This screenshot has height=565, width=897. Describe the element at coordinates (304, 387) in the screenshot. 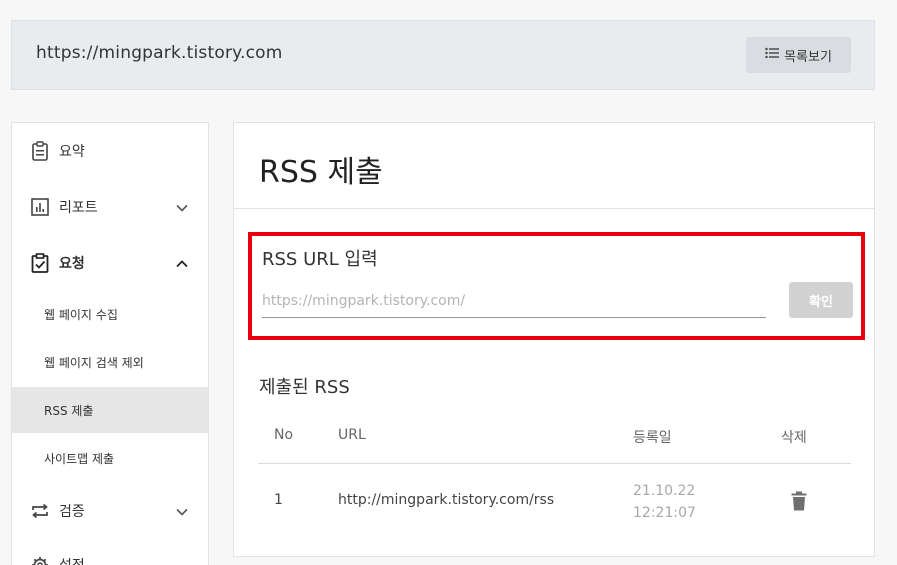

I see `submitted-rss-title: 제출된 RSS` at that location.